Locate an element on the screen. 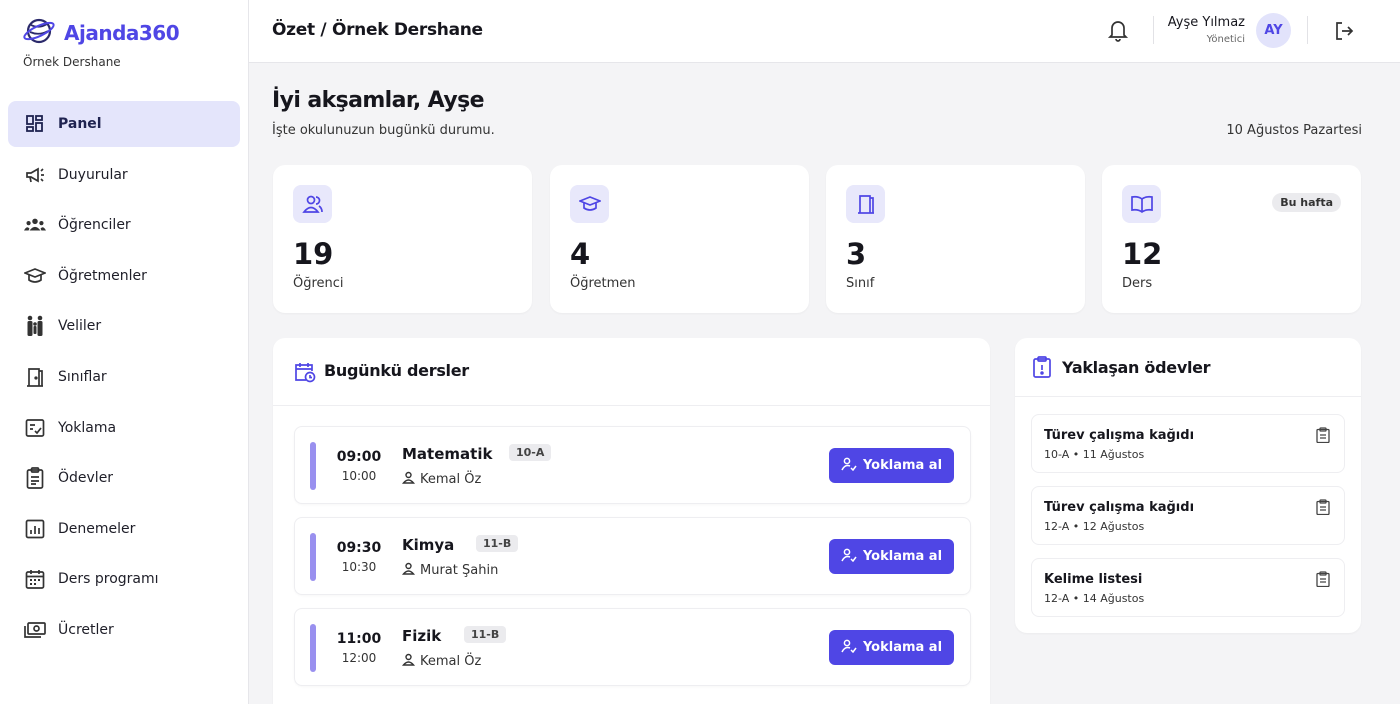 The image size is (1400, 704). sidebar-item-label: Öğrenciler is located at coordinates (94, 225).